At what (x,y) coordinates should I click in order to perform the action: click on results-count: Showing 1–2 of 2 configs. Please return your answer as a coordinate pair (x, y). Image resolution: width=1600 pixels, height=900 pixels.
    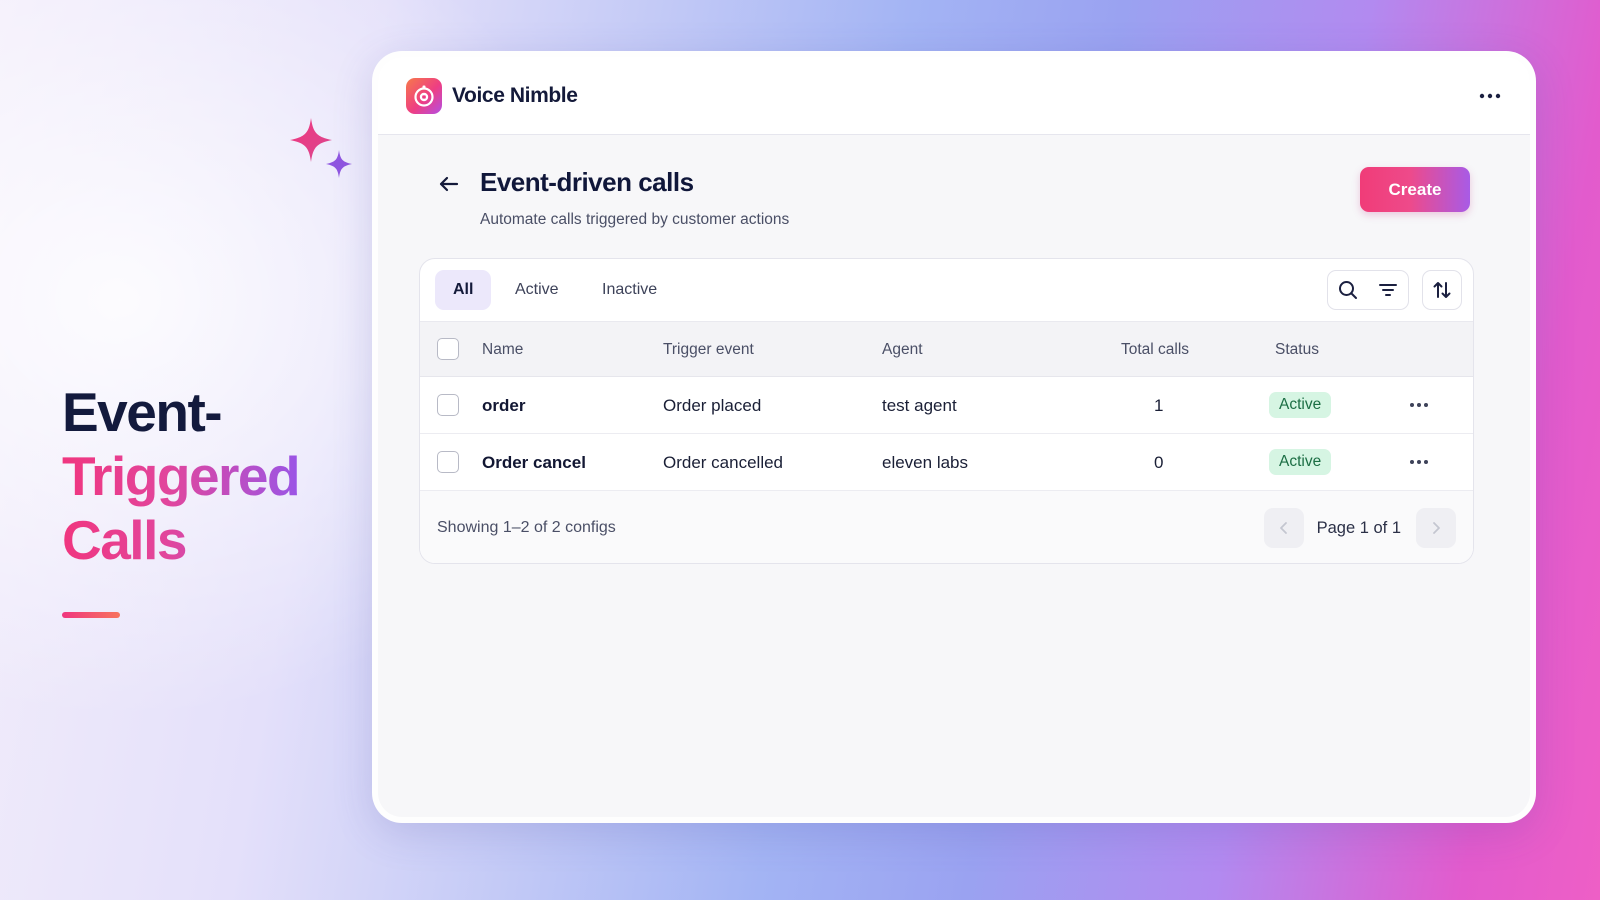
    Looking at the image, I should click on (526, 527).